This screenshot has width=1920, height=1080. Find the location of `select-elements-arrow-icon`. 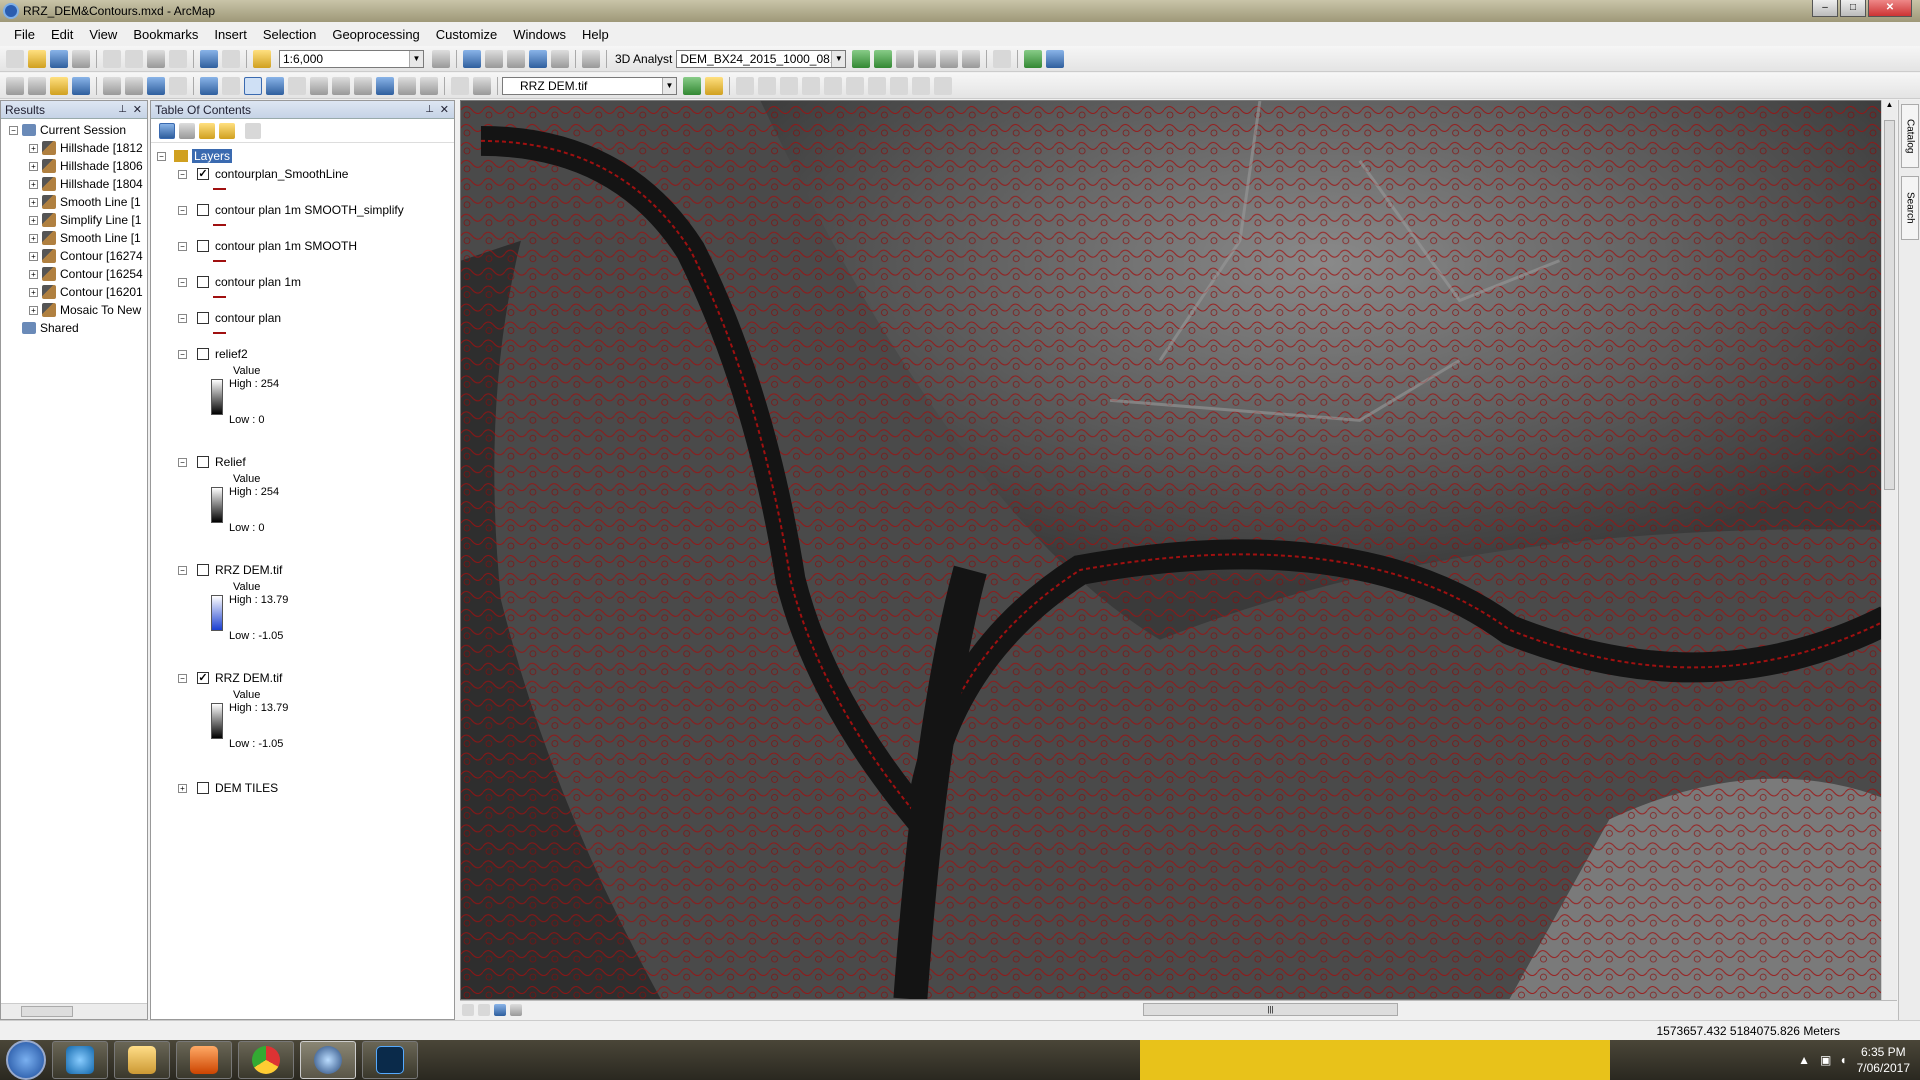

select-elements-arrow-icon is located at coordinates (253, 85).